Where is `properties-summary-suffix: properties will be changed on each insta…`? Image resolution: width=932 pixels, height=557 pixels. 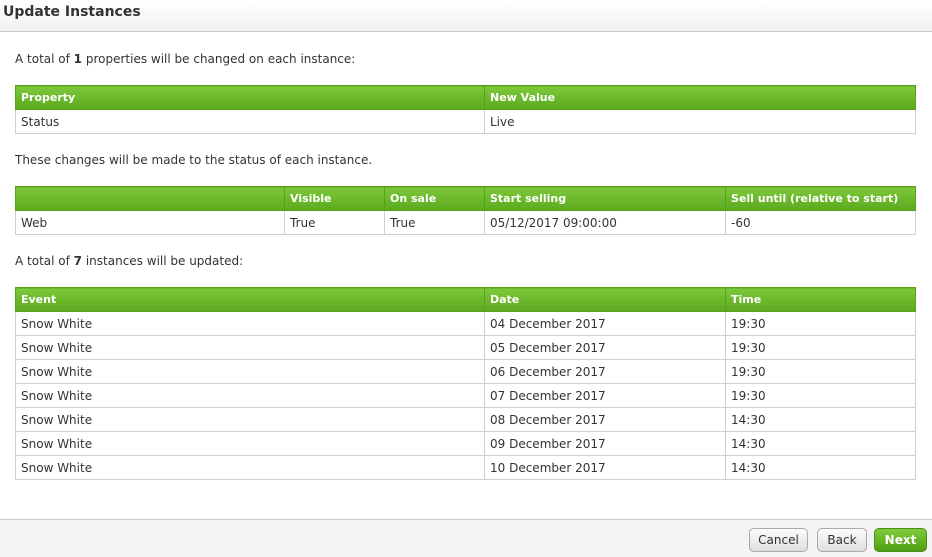 properties-summary-suffix: properties will be changed on each insta… is located at coordinates (219, 59).